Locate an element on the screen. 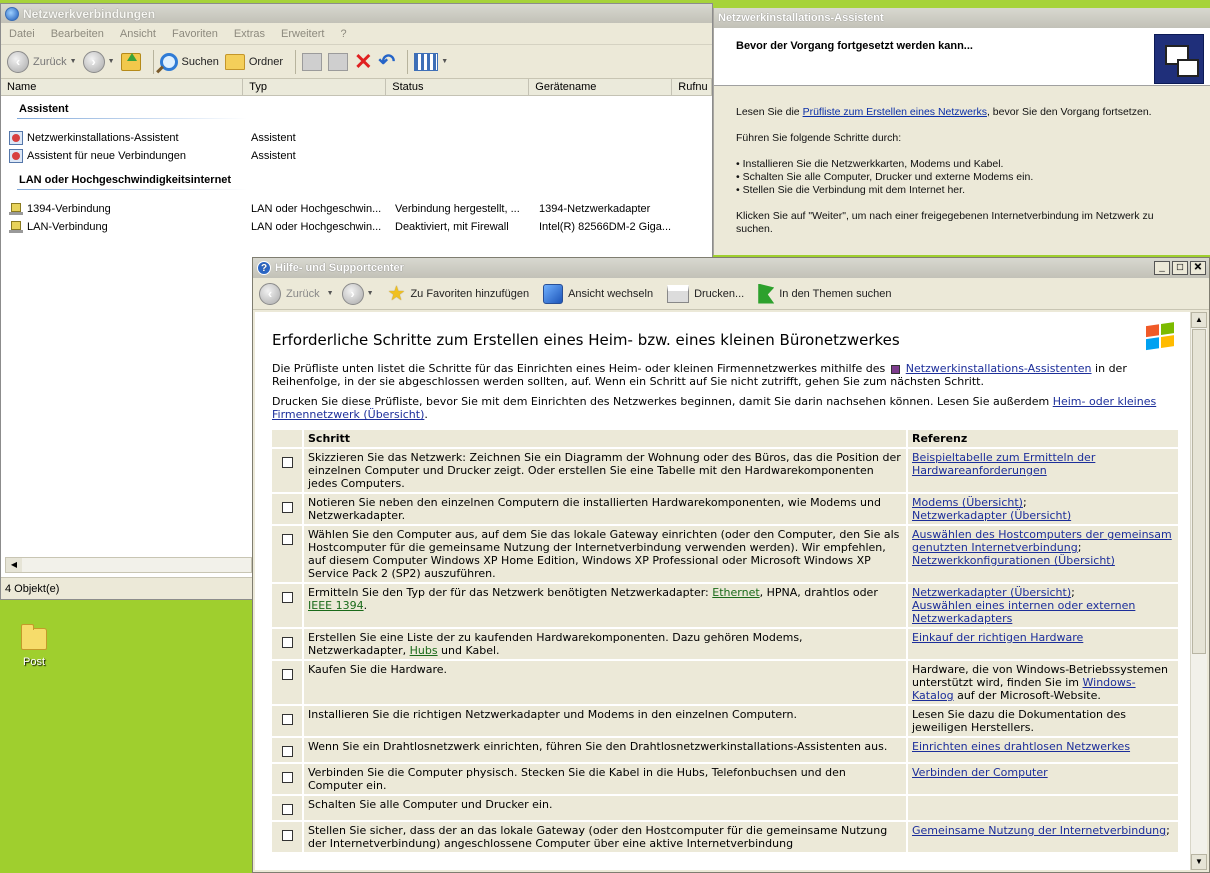  views-button: ▼ is located at coordinates (431, 61).